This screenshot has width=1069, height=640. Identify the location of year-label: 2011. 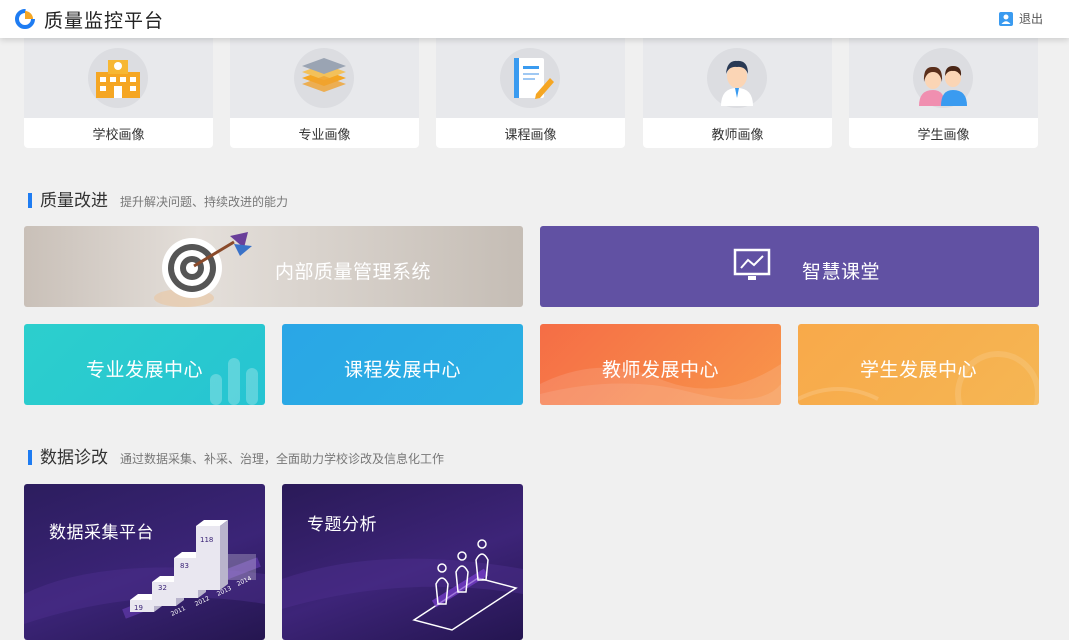
(178, 611).